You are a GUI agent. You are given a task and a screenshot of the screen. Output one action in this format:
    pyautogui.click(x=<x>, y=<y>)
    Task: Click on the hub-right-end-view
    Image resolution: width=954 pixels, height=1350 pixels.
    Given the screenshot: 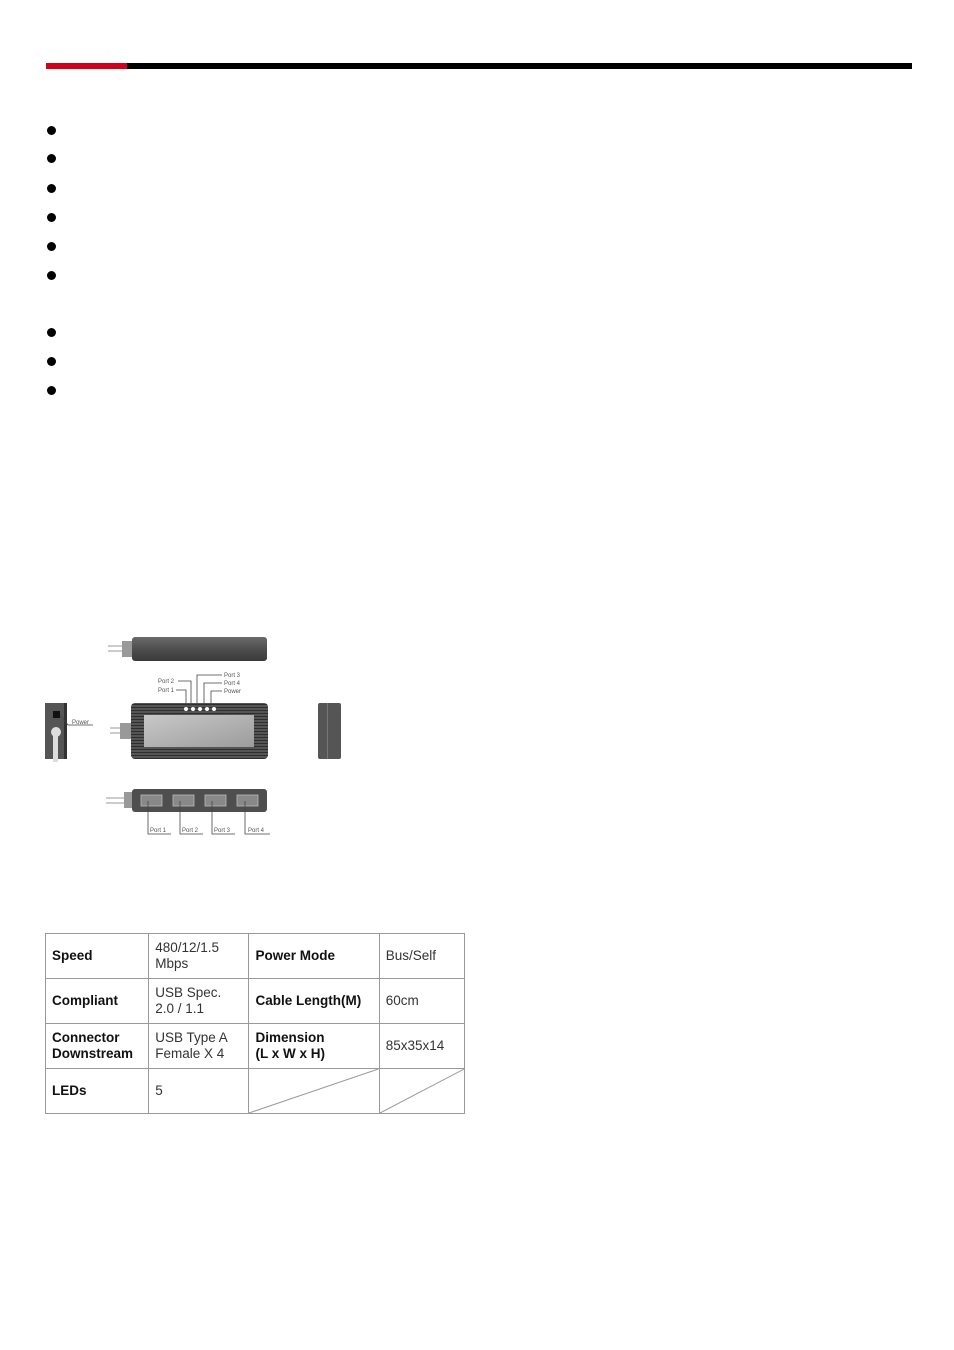 What is the action you would take?
    pyautogui.click(x=329, y=731)
    